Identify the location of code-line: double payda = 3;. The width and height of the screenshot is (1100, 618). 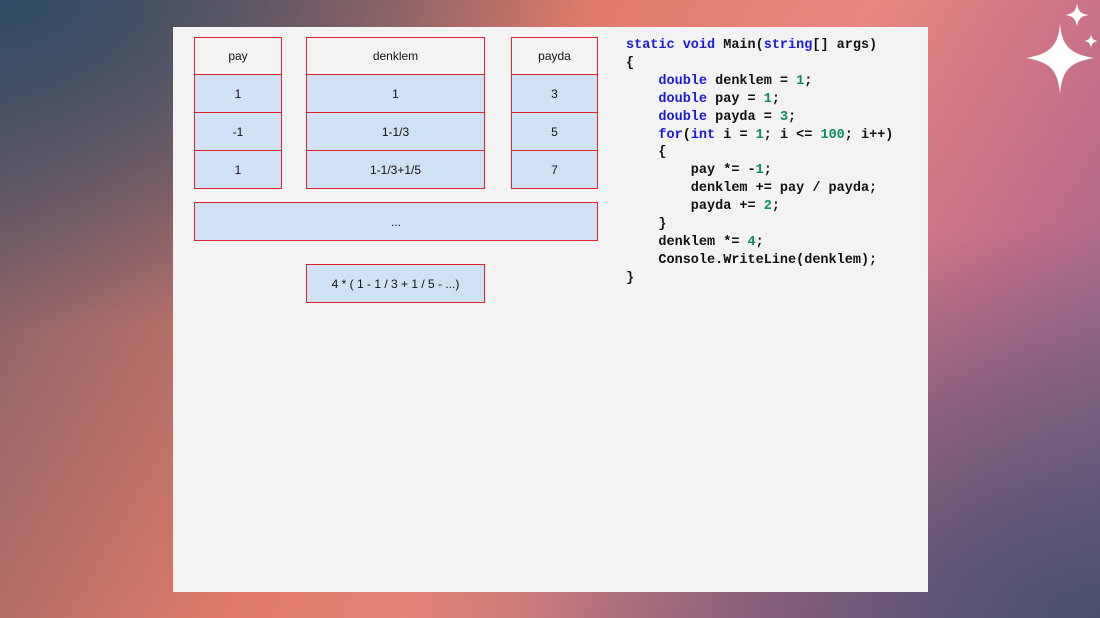
(759, 118).